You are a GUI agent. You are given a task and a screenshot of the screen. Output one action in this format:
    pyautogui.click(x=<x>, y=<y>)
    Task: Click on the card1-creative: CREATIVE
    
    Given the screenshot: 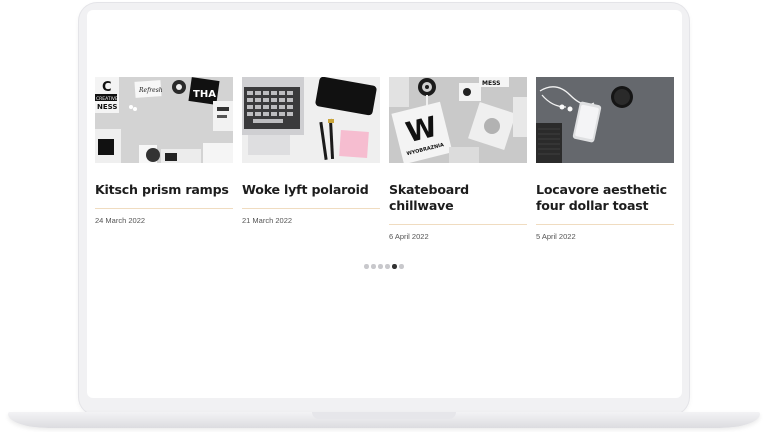 What is the action you would take?
    pyautogui.click(x=107, y=99)
    